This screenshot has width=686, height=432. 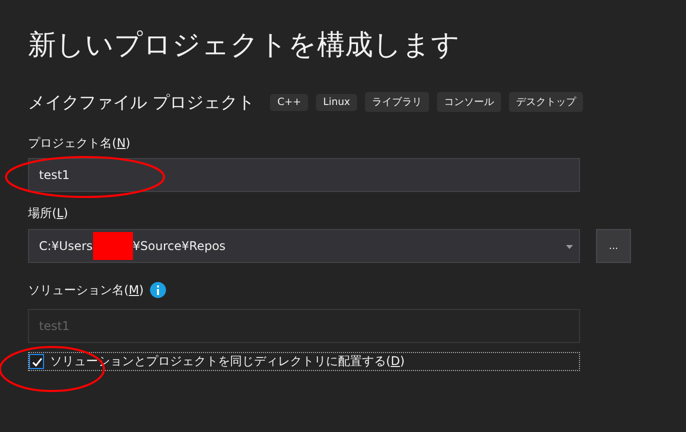 What do you see at coordinates (80, 143) in the screenshot?
I see `field-label: プロジェクト名(N)` at bounding box center [80, 143].